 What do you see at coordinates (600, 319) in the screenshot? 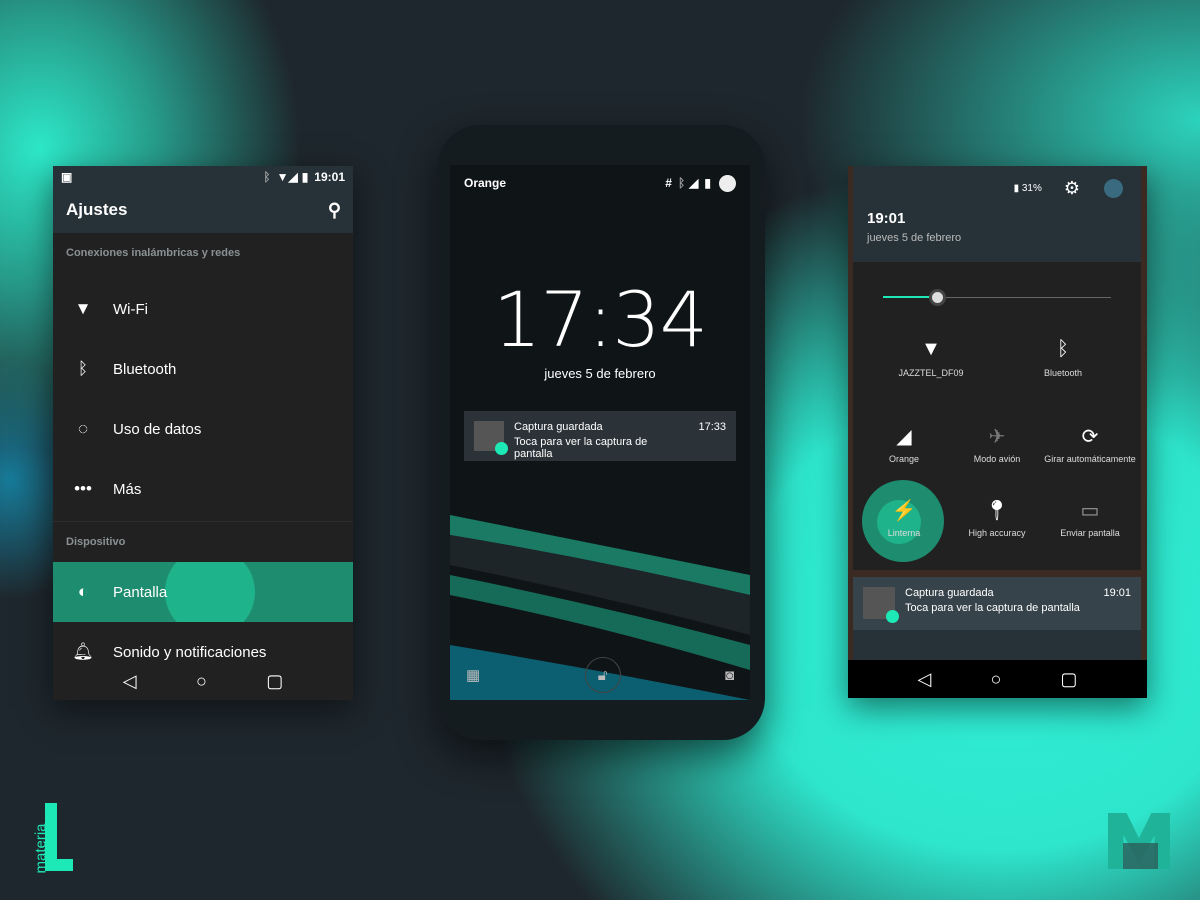
I see `lock-clock: 17:34` at bounding box center [600, 319].